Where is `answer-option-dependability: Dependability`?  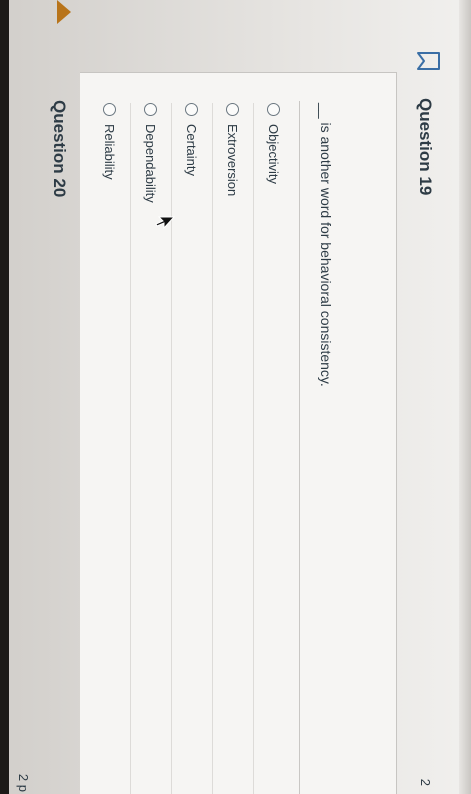 answer-option-dependability: Dependability is located at coordinates (150, 448).